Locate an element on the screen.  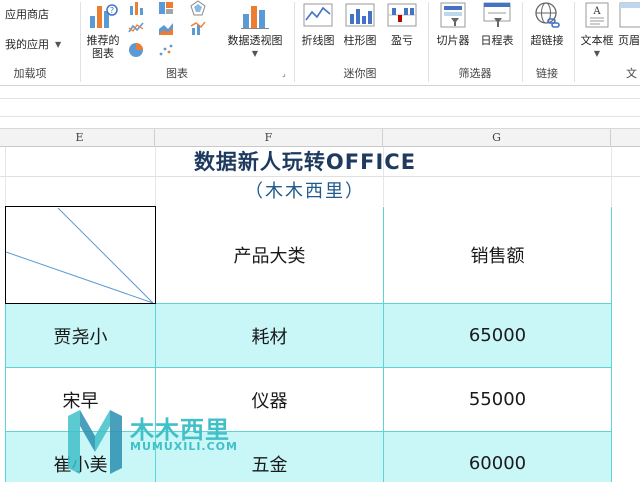
diagonal-lines-icon is located at coordinates (80, 255).